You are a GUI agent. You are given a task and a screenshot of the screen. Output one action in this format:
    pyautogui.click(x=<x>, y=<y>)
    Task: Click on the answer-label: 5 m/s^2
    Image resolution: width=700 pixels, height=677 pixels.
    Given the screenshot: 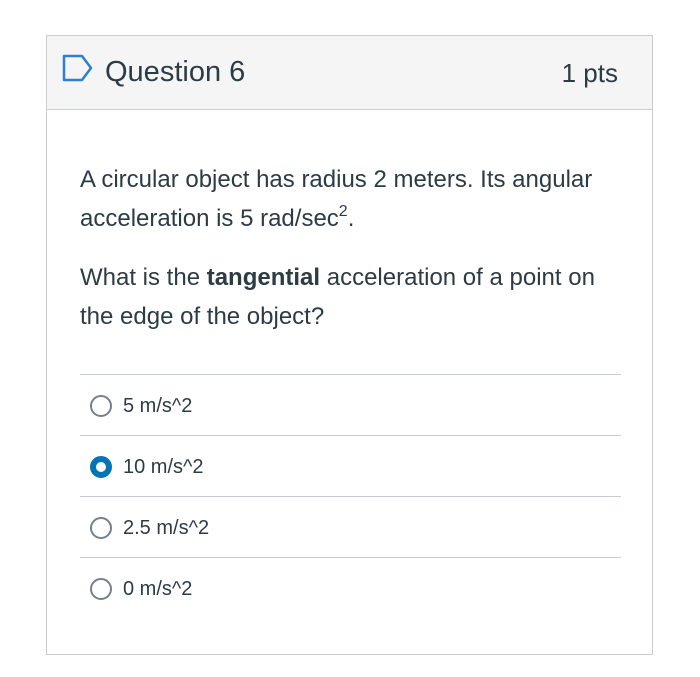 What is the action you would take?
    pyautogui.click(x=157, y=406)
    